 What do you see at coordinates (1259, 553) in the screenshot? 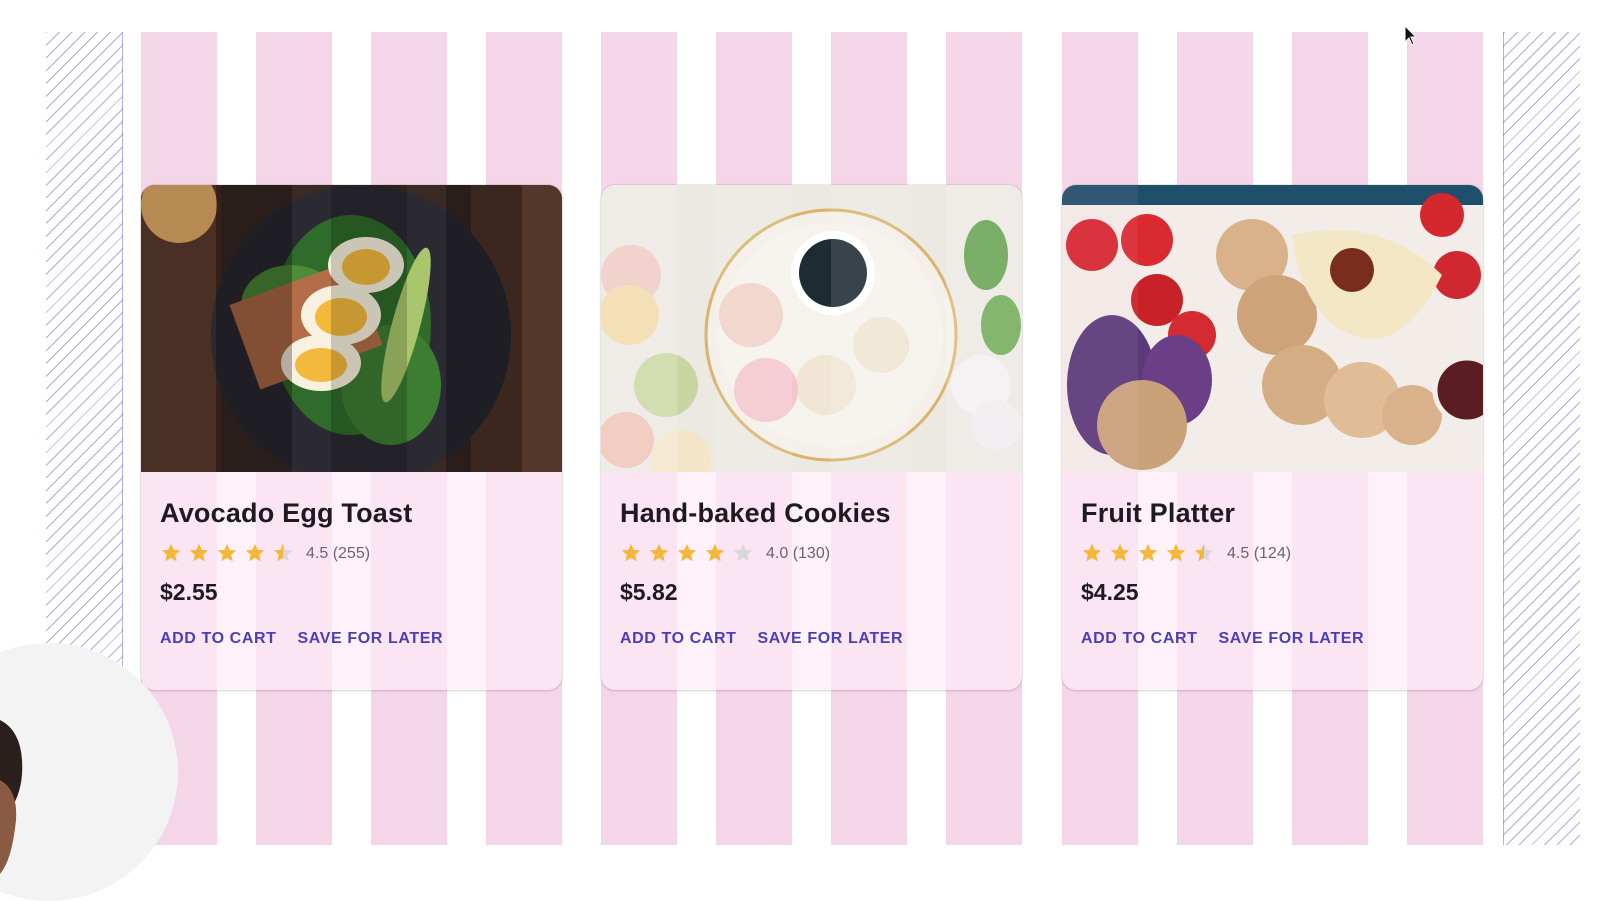
I see `rating-count: 4.5 (124)` at bounding box center [1259, 553].